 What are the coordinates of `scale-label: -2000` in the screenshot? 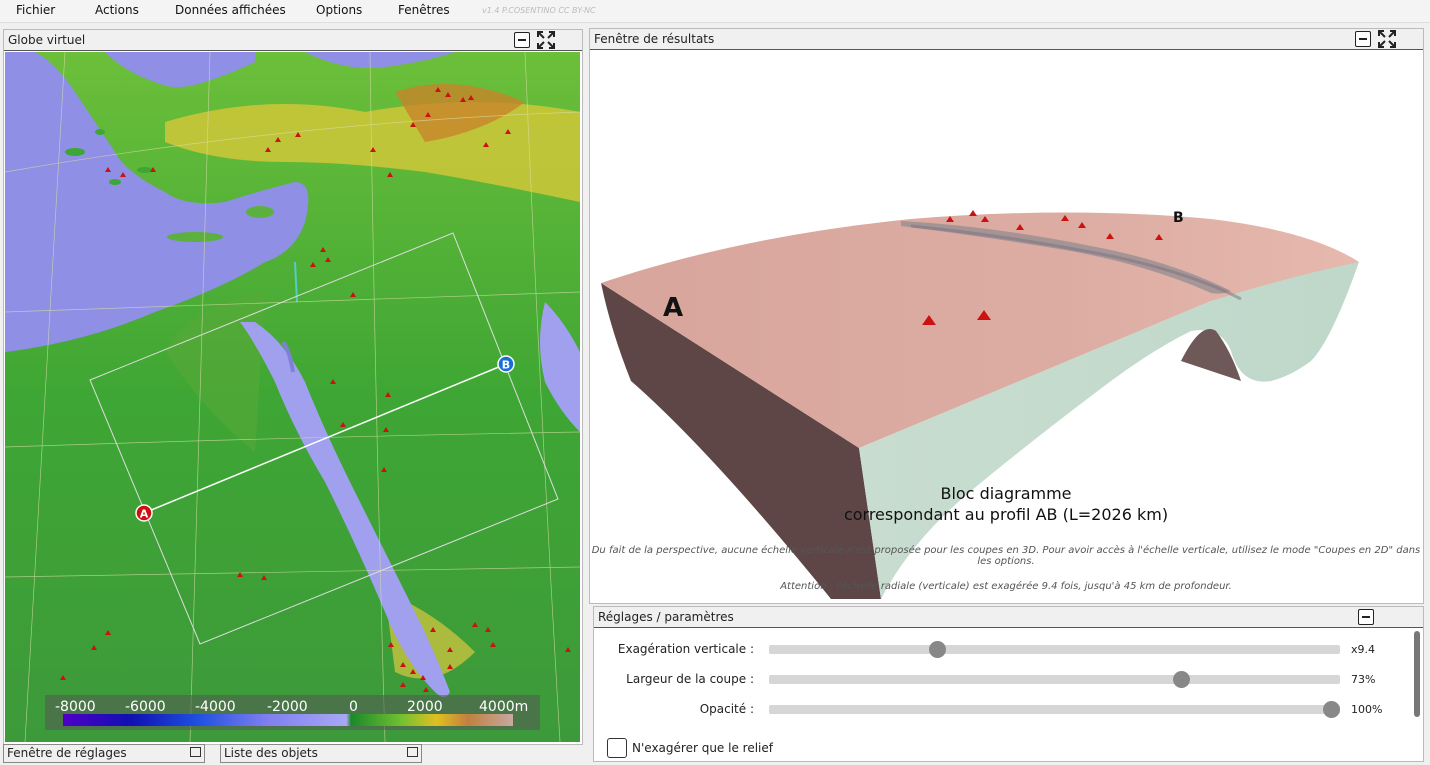 It's located at (287, 707).